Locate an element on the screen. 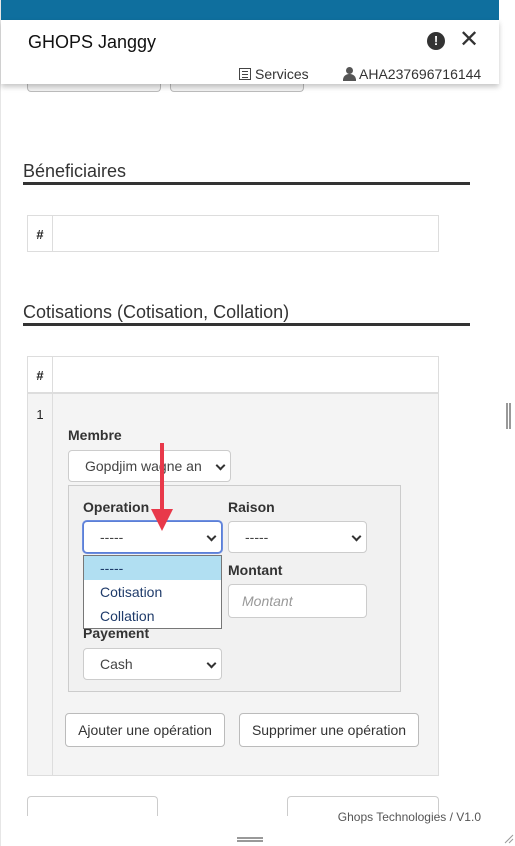 This screenshot has width=515, height=846. operation-label: Operation is located at coordinates (116, 507).